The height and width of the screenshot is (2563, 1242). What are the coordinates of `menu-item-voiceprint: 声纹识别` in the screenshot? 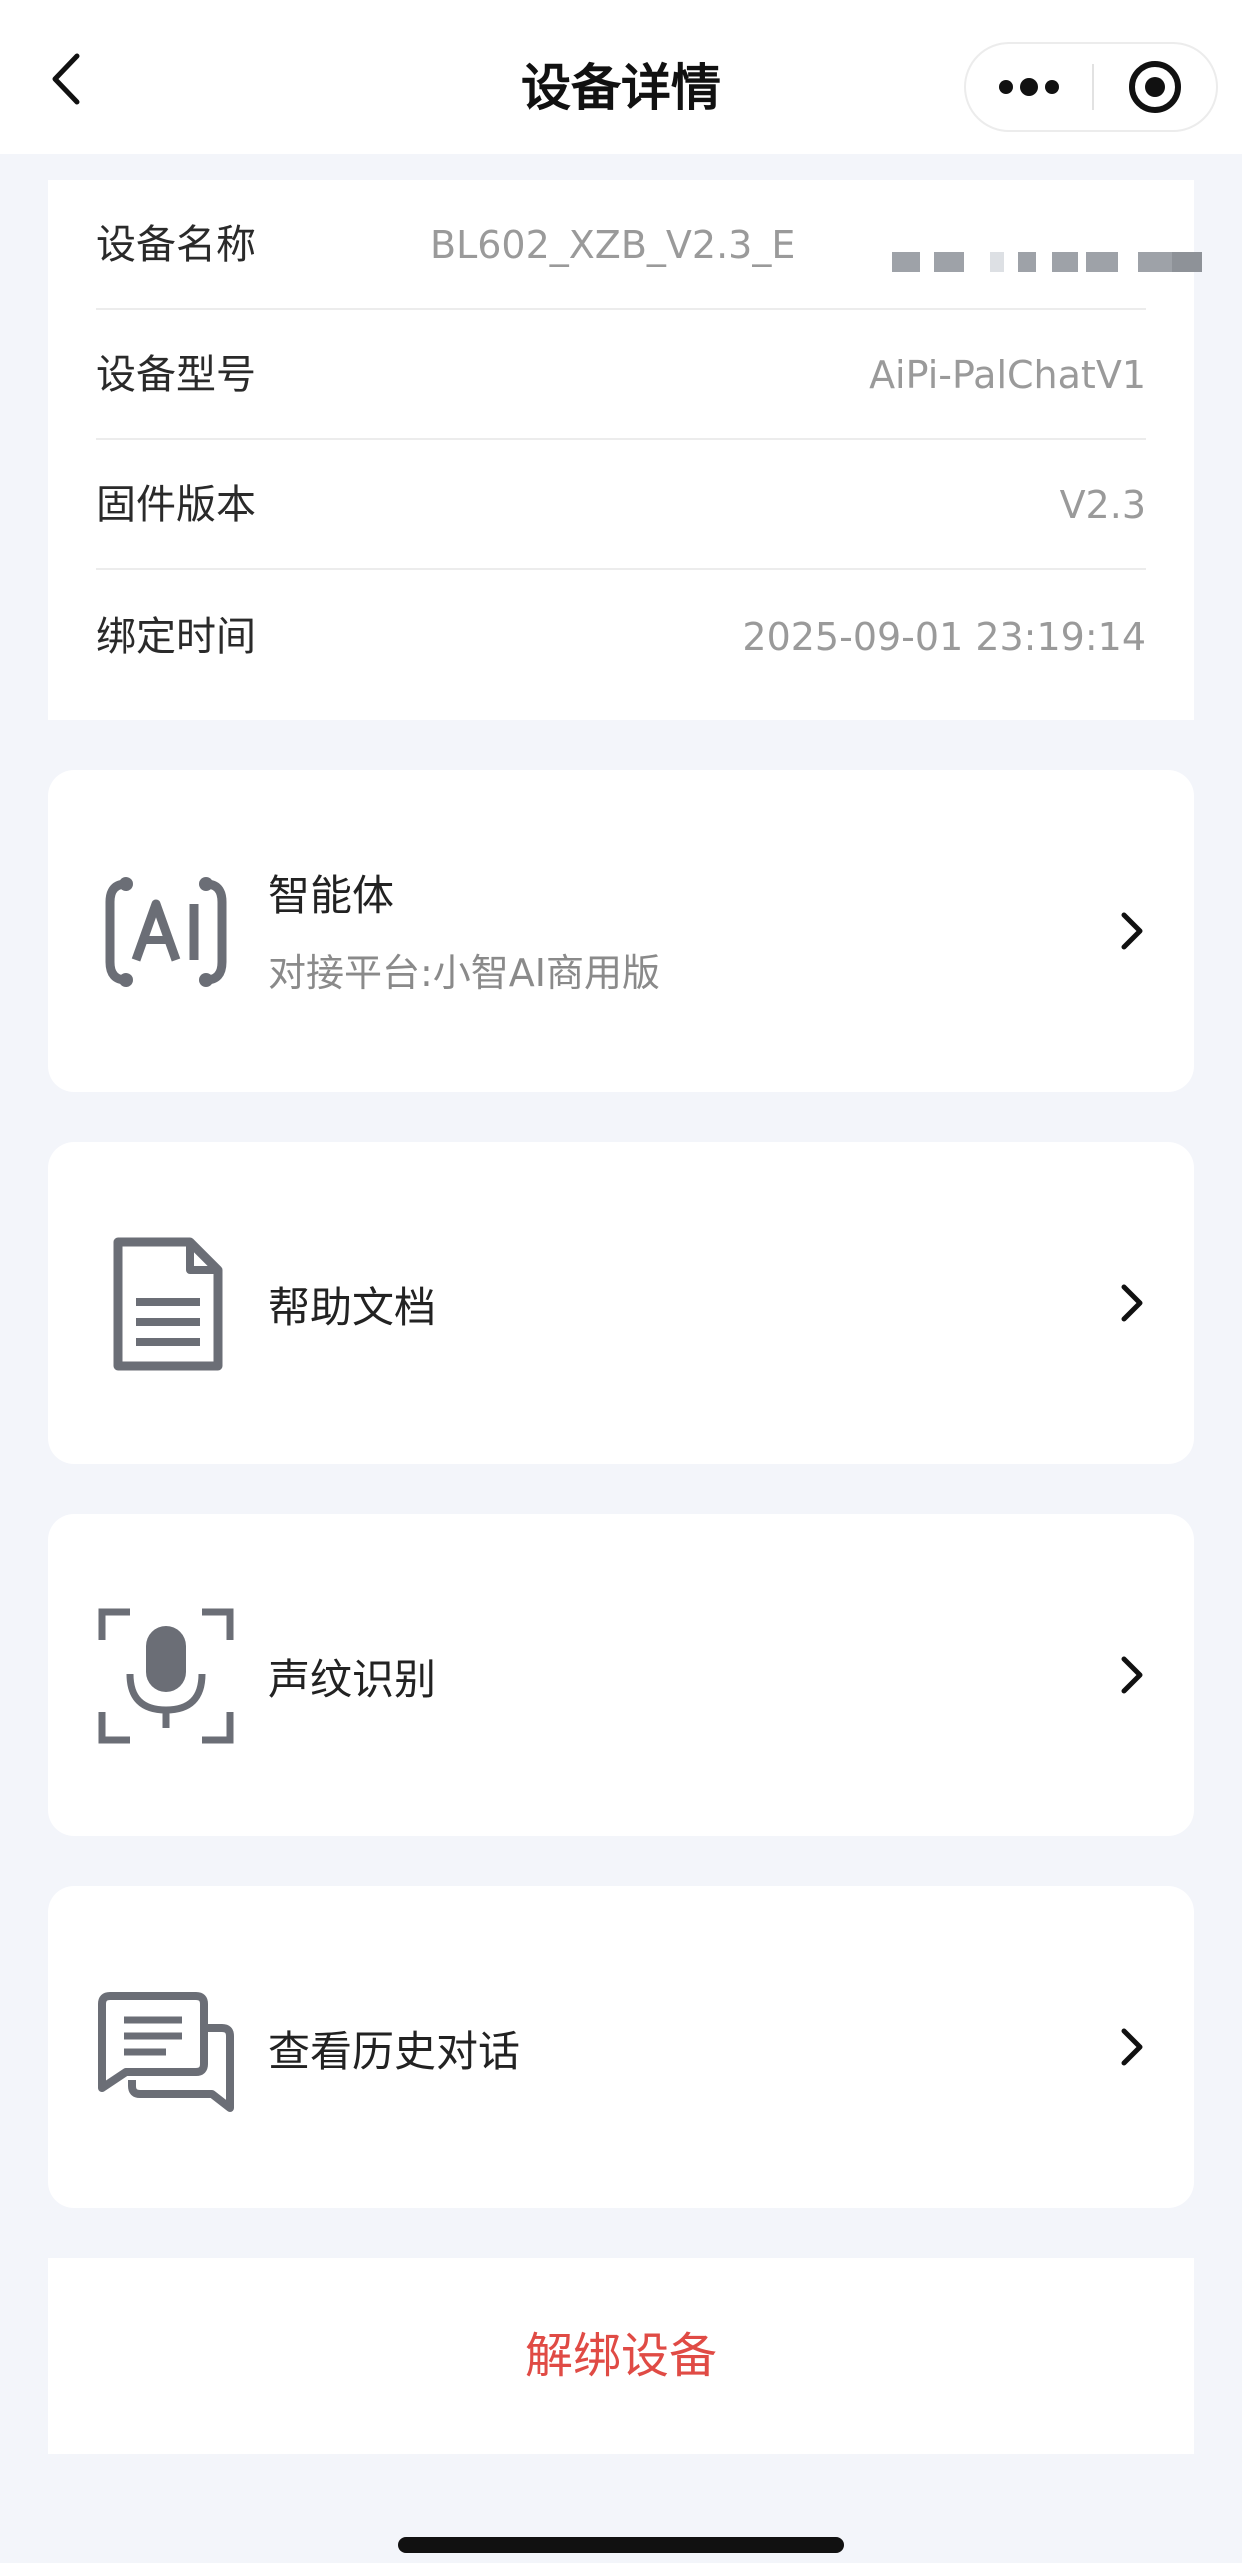 It's located at (621, 1675).